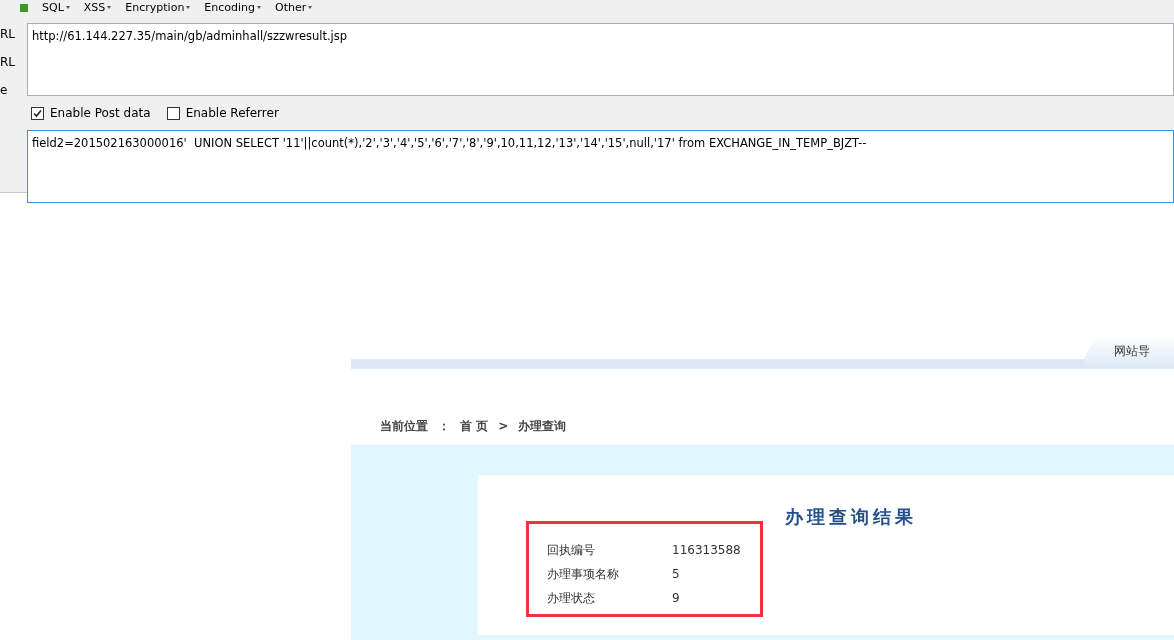 The image size is (1174, 640). Describe the element at coordinates (56, 7) in the screenshot. I see `menu-item: SQL` at that location.